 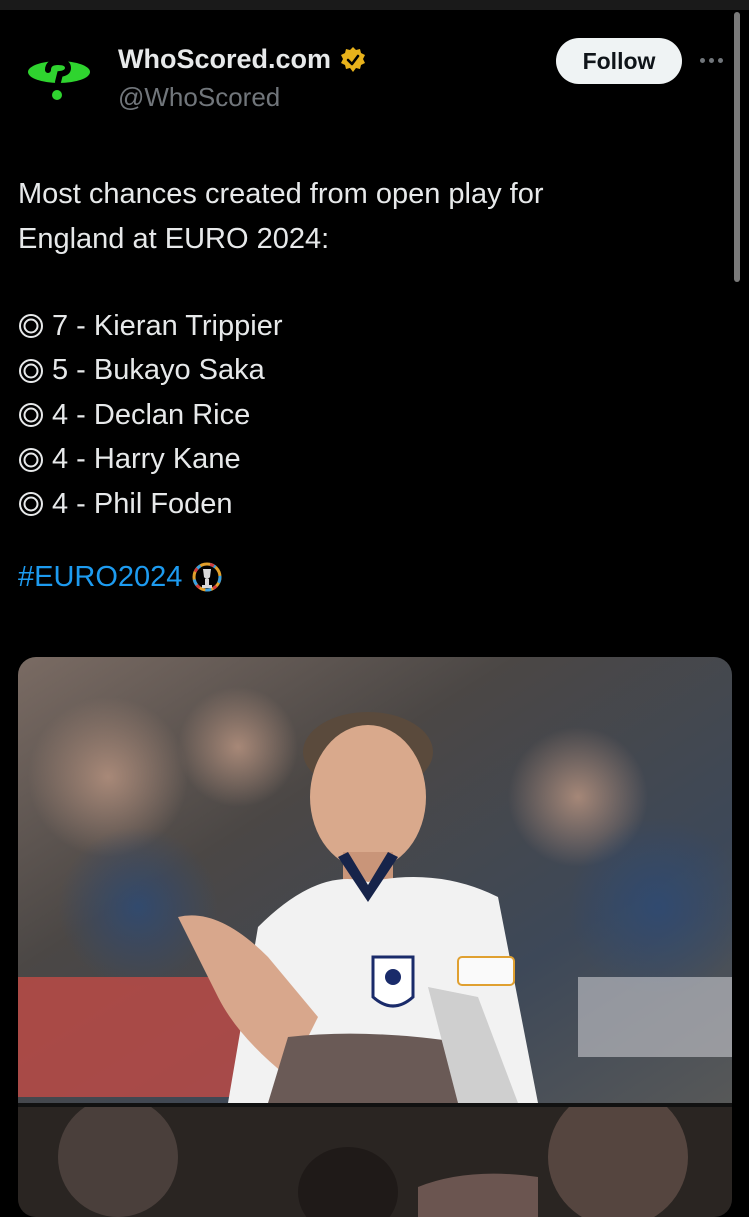 I want to click on tweet-header: WhoScored.com @WhoScored Follow, so click(x=374, y=75).